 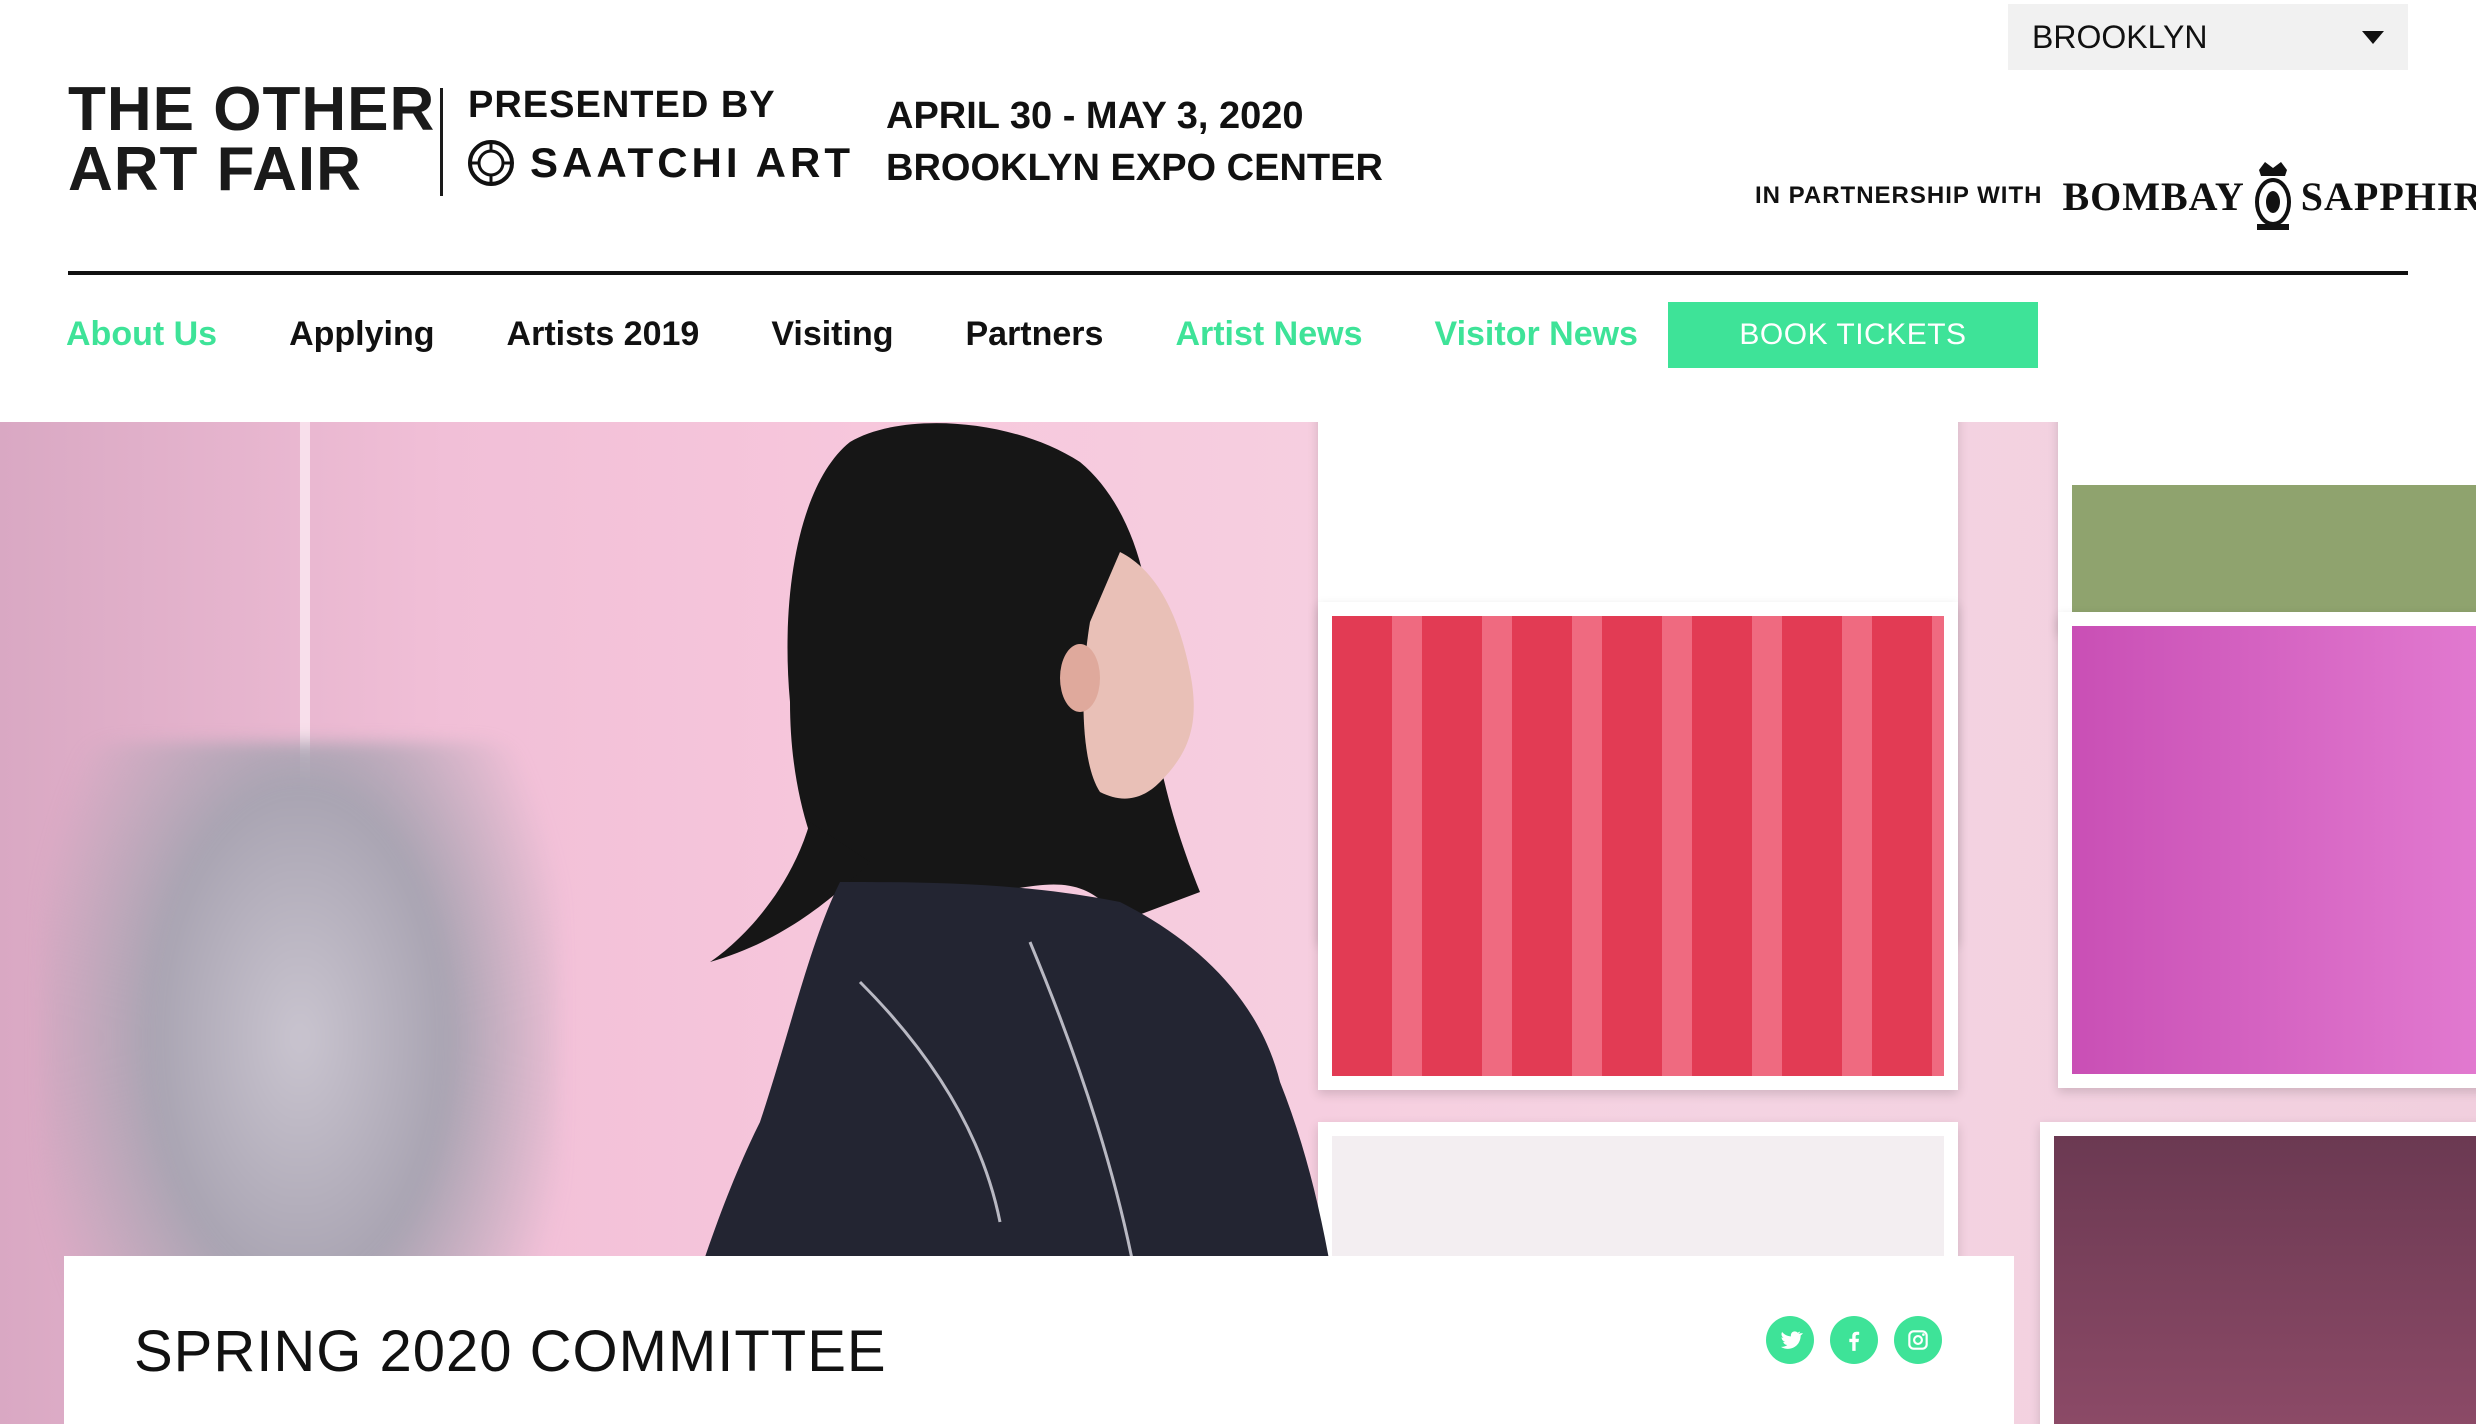 I want to click on twitter-share-button, so click(x=1790, y=1340).